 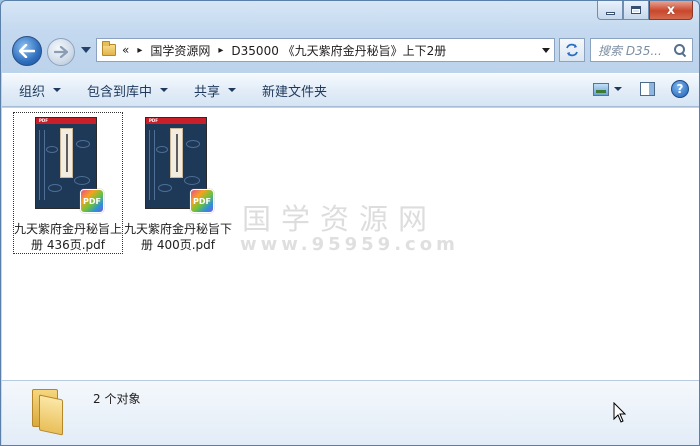 I want to click on maximize-icon, so click(x=636, y=10).